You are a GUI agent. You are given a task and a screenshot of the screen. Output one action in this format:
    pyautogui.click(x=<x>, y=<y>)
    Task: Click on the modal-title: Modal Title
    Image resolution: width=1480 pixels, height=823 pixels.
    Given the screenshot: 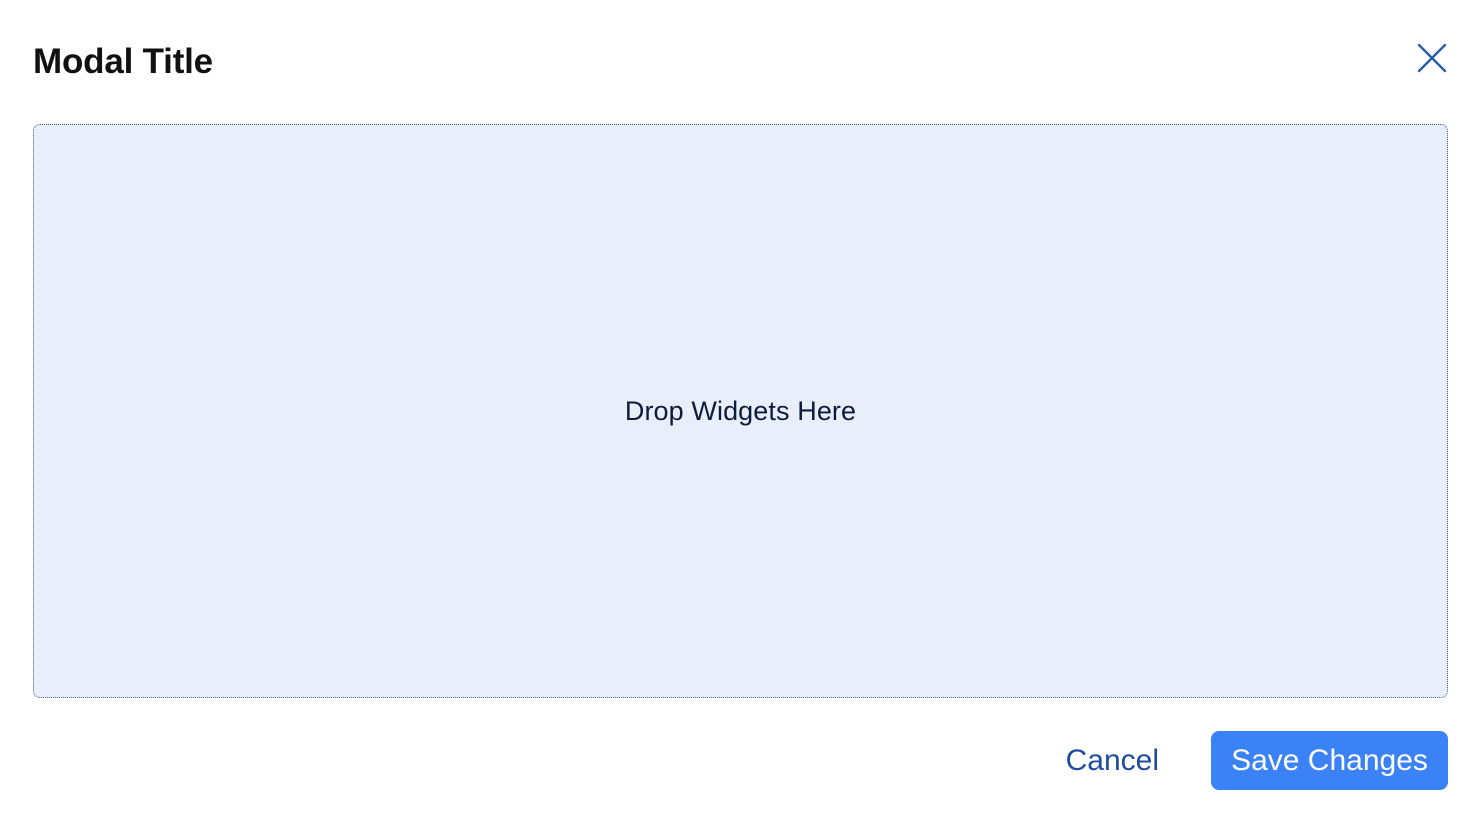 What is the action you would take?
    pyautogui.click(x=123, y=61)
    